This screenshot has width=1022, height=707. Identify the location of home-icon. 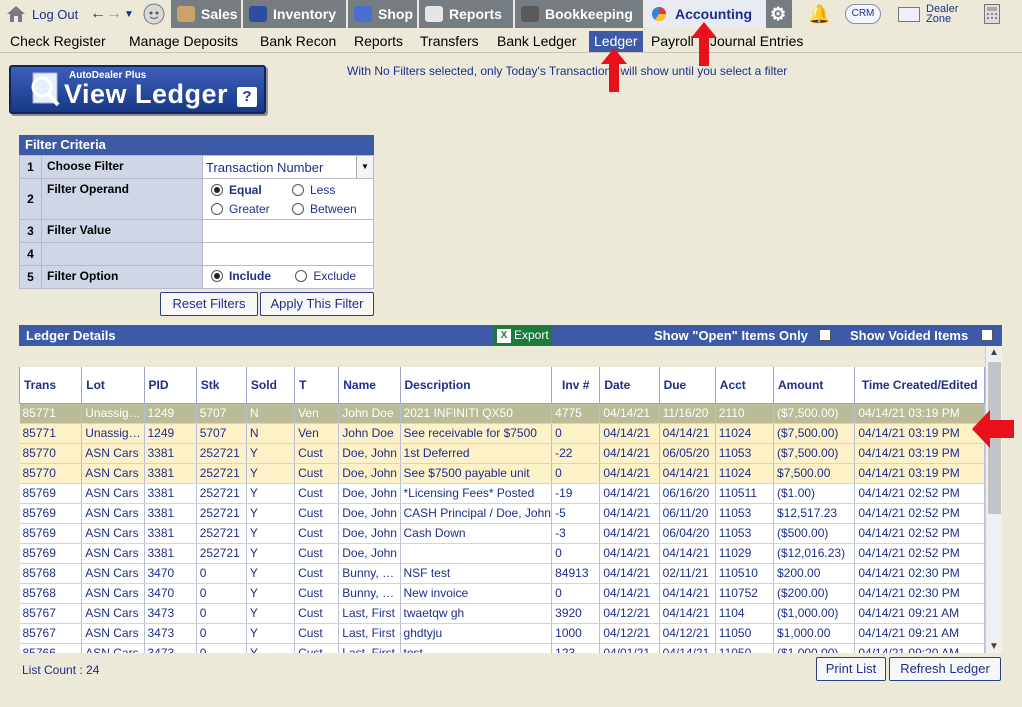
(16, 14).